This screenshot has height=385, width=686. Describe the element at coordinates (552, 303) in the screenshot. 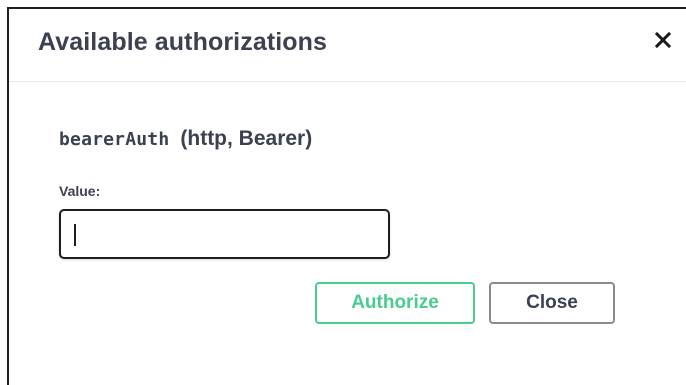

I see `close-button: Close` at that location.